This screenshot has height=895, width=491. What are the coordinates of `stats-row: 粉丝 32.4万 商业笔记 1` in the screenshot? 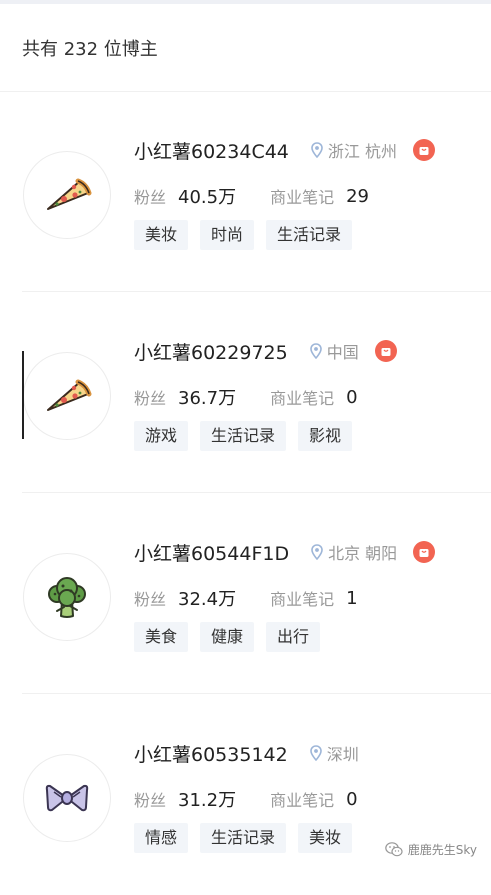 It's located at (246, 598).